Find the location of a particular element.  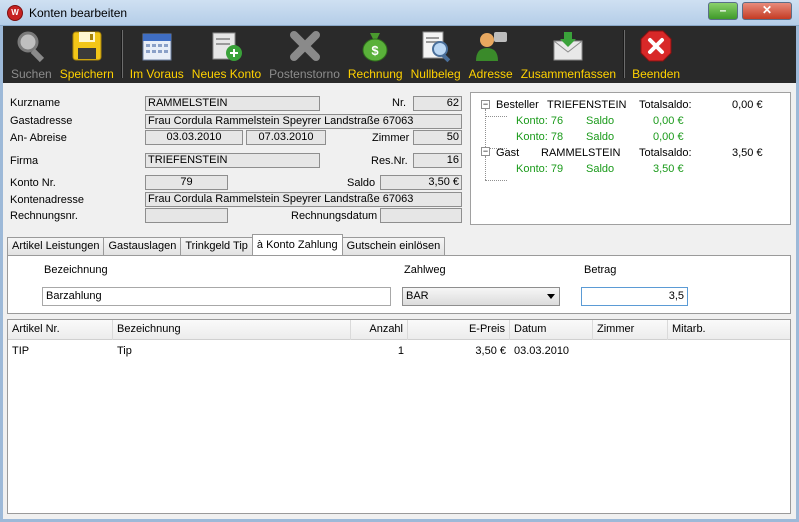

close-window-button: ✕ is located at coordinates (767, 11).